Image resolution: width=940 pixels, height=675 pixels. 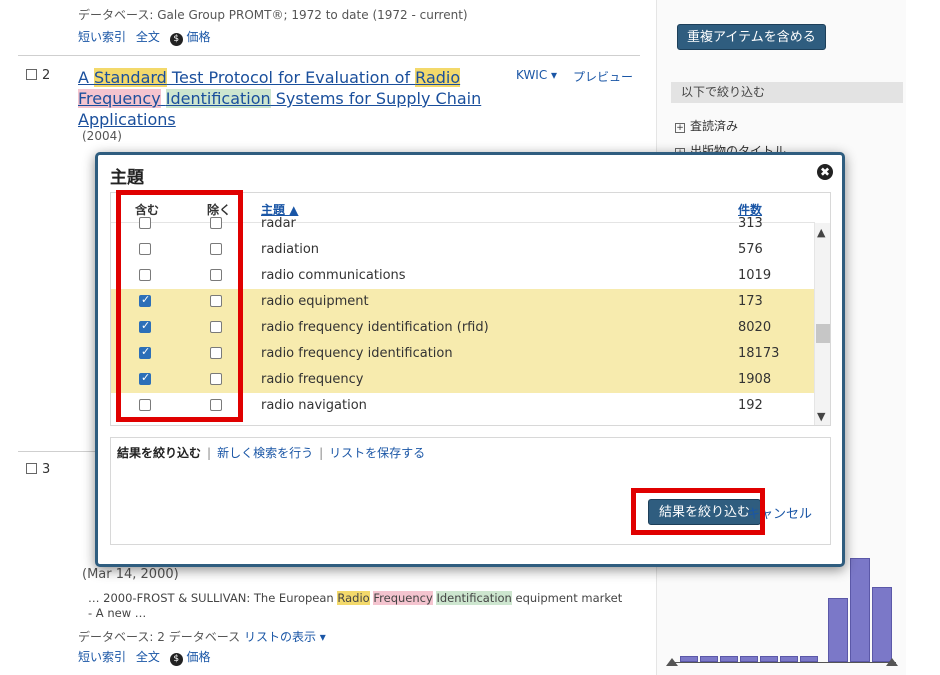 I want to click on subject-count: 1019, so click(x=755, y=275).